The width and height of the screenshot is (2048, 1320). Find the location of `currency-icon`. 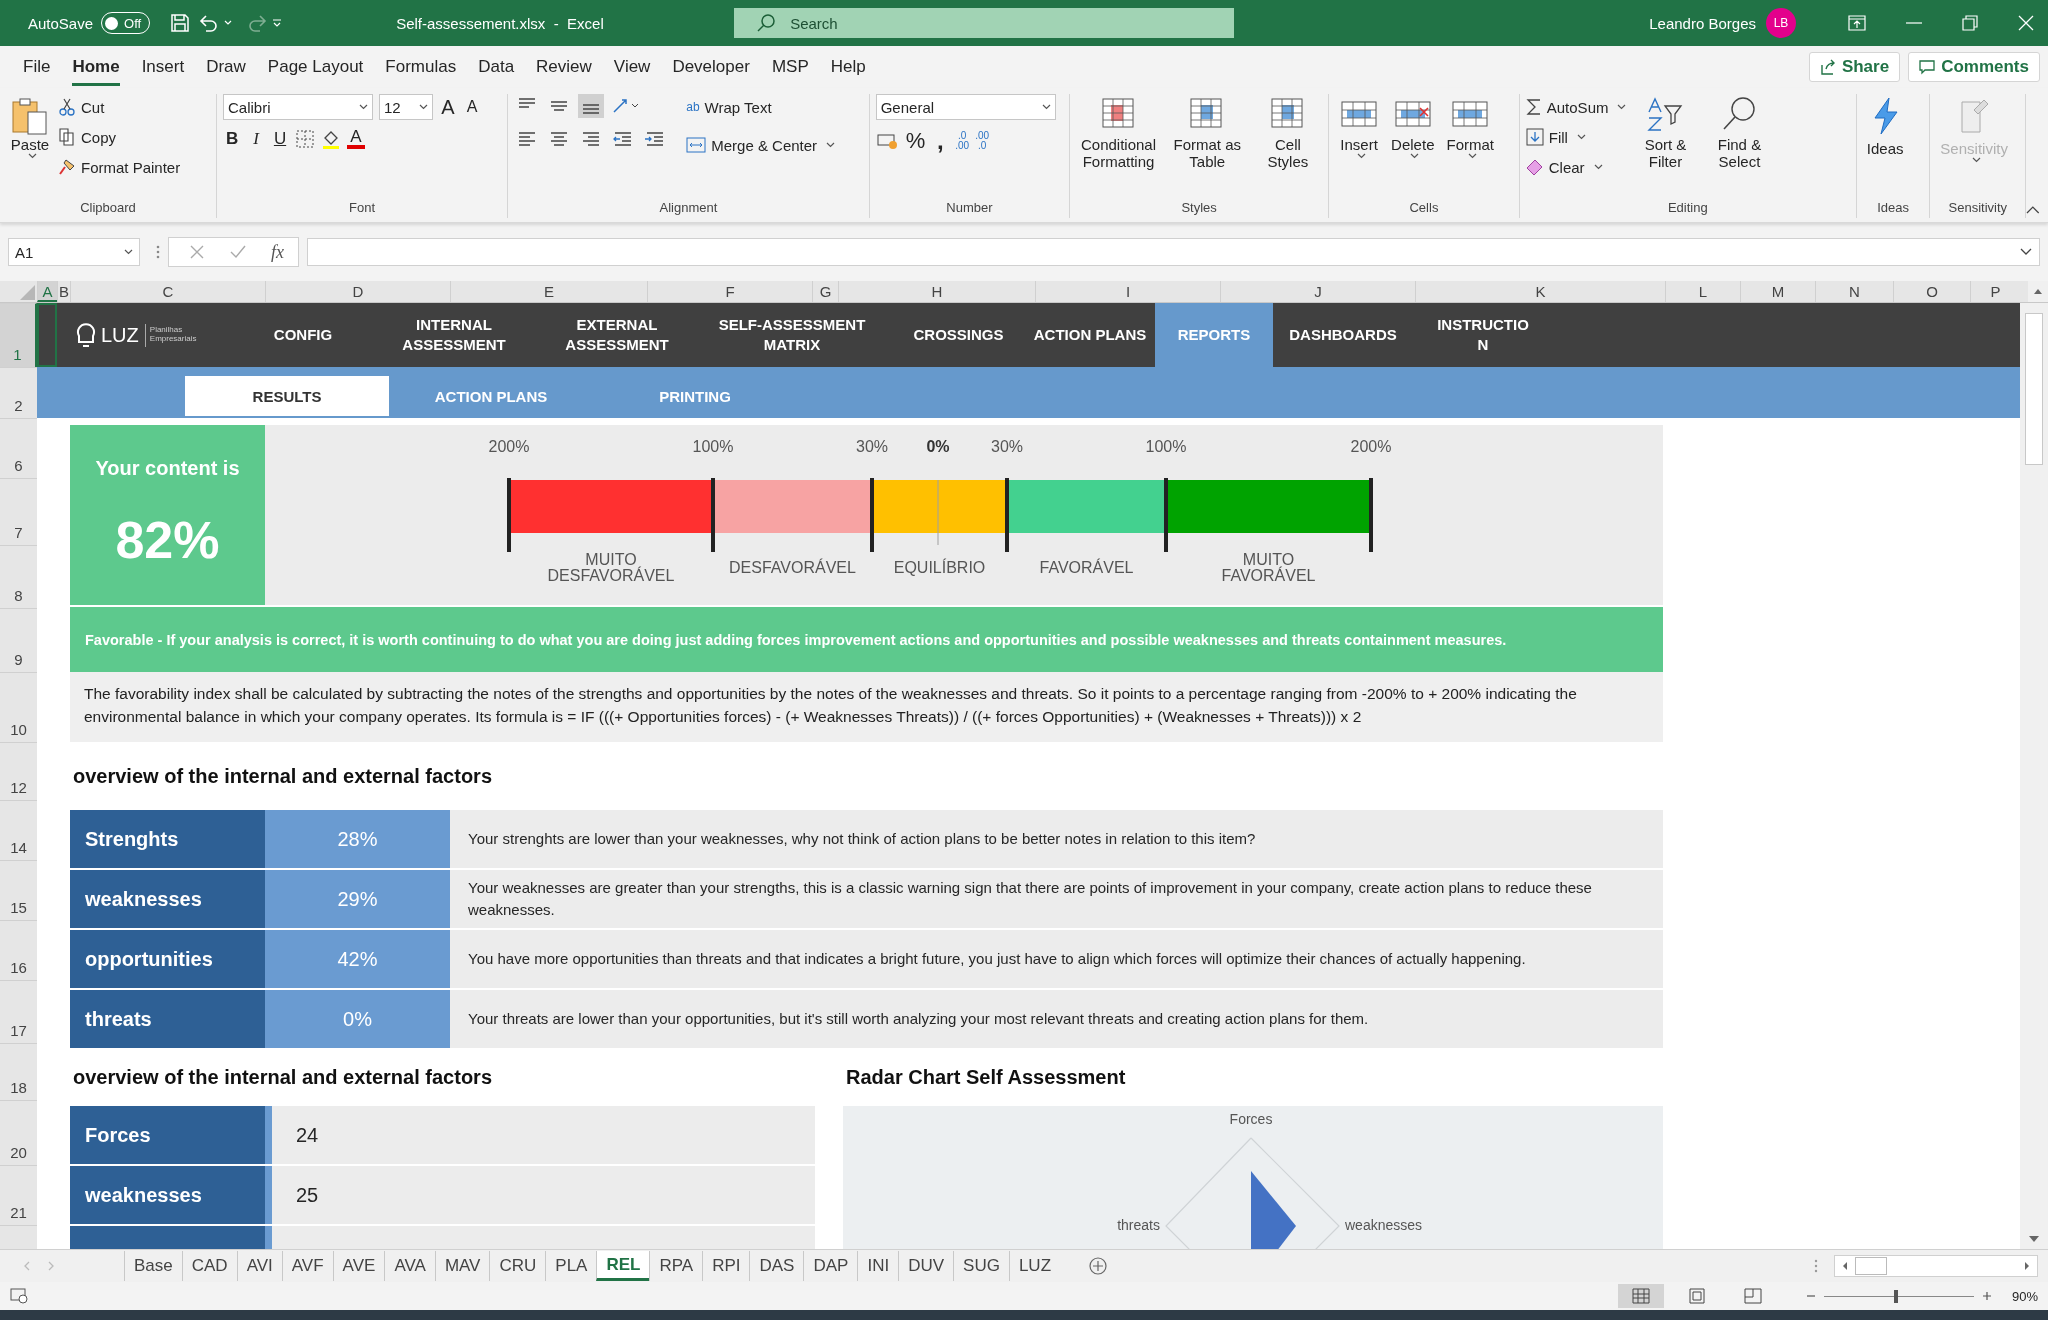

currency-icon is located at coordinates (887, 141).